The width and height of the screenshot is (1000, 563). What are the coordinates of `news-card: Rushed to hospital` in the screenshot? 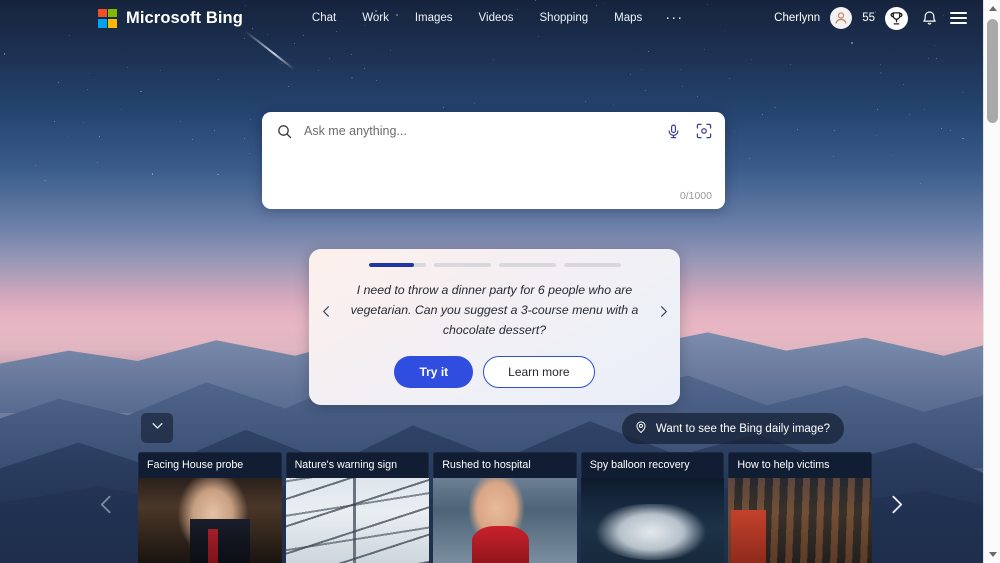 It's located at (505, 507).